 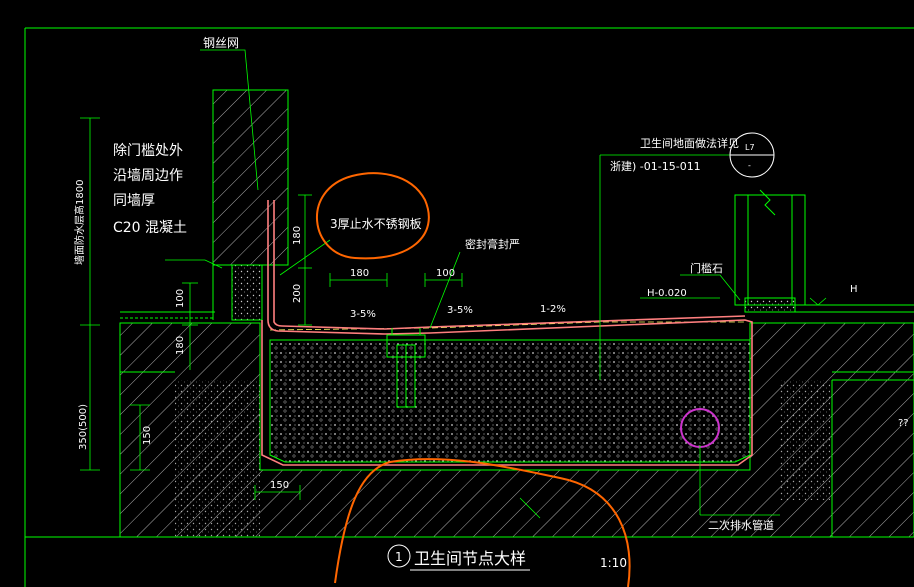 What do you see at coordinates (750, 147) in the screenshot?
I see `ref-top: L7` at bounding box center [750, 147].